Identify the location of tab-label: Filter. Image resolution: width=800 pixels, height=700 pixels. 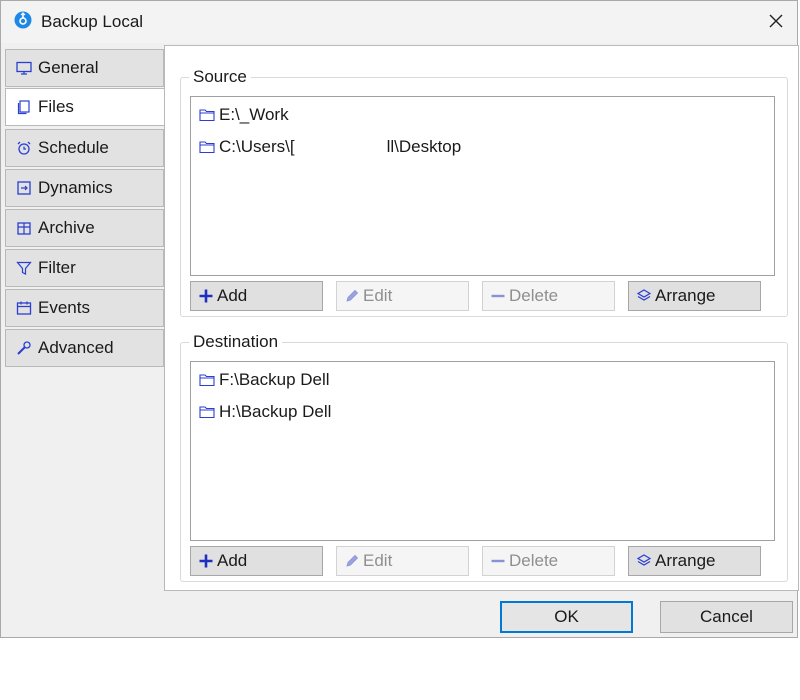
(57, 267).